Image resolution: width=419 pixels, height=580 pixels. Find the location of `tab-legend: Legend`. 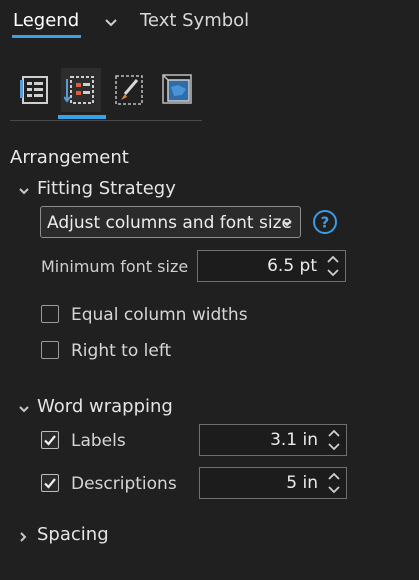

tab-legend: Legend is located at coordinates (46, 21).